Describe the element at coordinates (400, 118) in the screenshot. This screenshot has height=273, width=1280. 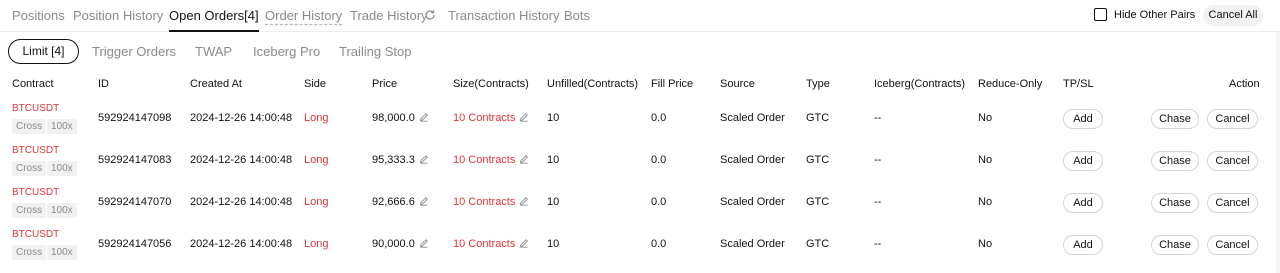
I see `price: 98,000.0` at that location.